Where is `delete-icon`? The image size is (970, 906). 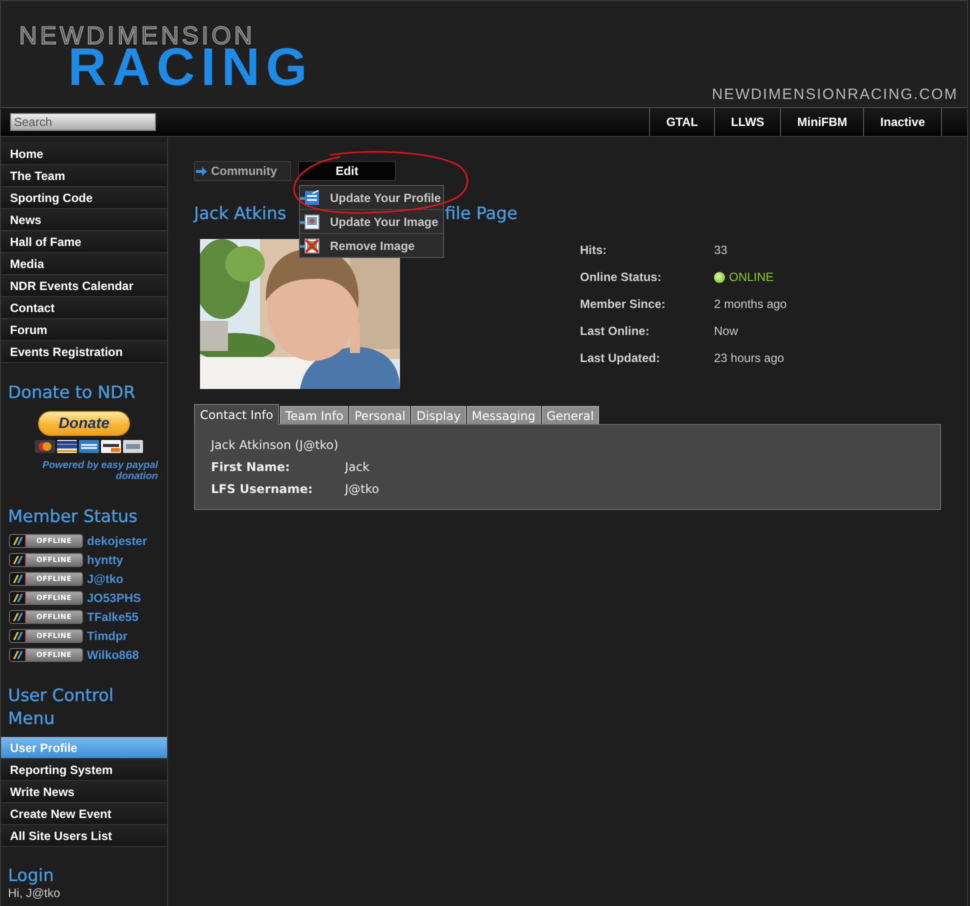 delete-icon is located at coordinates (310, 246).